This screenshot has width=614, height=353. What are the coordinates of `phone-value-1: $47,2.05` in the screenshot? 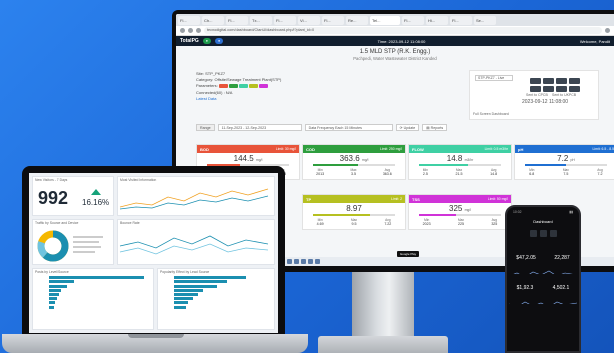 It's located at (526, 258).